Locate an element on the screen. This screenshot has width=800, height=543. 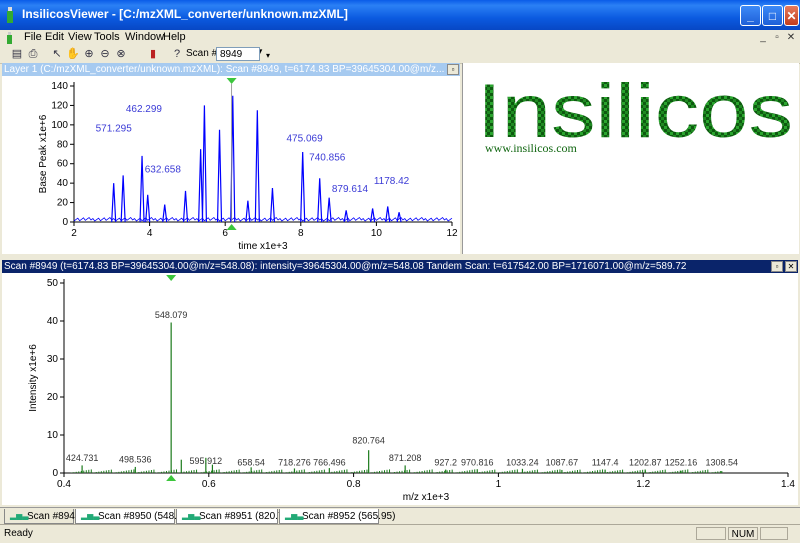
toolbar-overflow-icon: ▾ is located at coordinates (268, 55).